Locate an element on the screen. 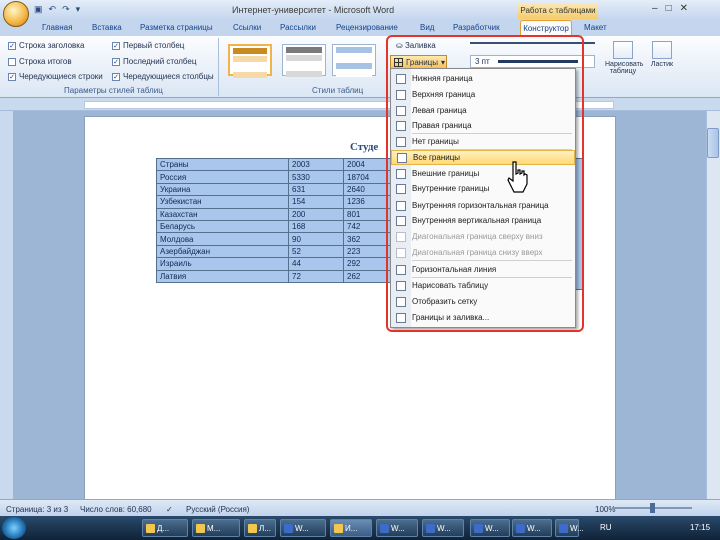  close-button: ✕ is located at coordinates (684, 8).